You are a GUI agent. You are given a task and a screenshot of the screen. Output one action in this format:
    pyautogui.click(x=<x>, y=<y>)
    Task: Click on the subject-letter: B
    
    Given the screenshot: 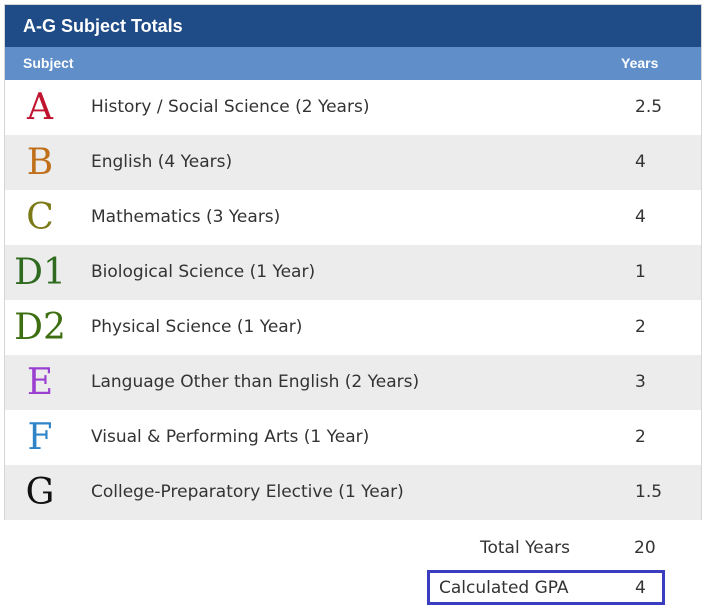 What is the action you would take?
    pyautogui.click(x=40, y=162)
    